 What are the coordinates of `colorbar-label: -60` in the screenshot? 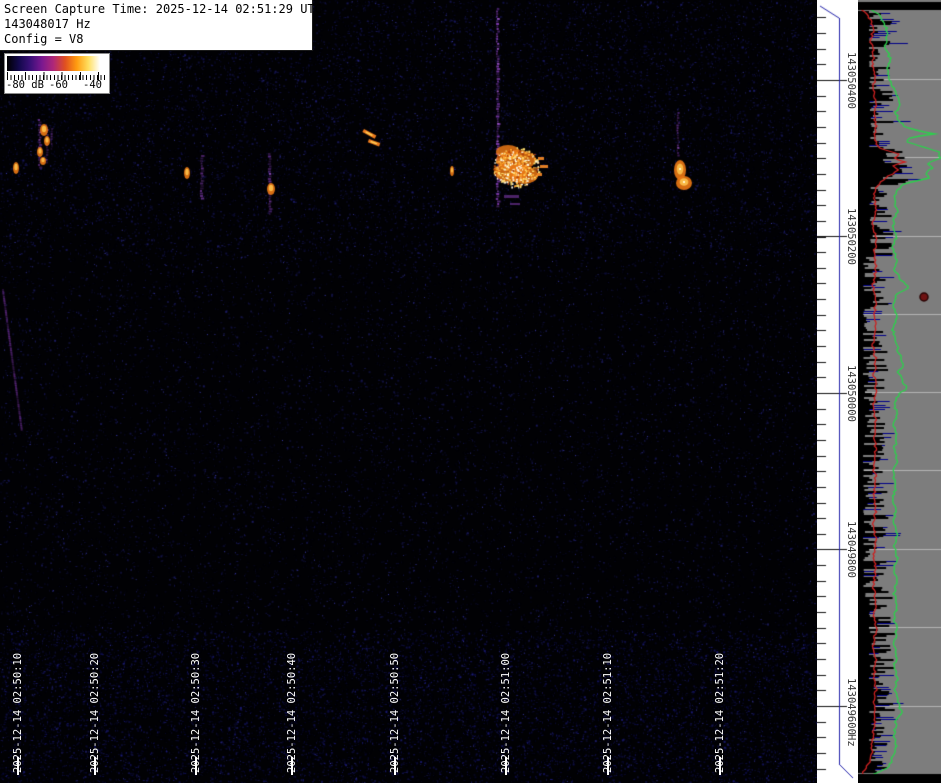 It's located at (58, 85).